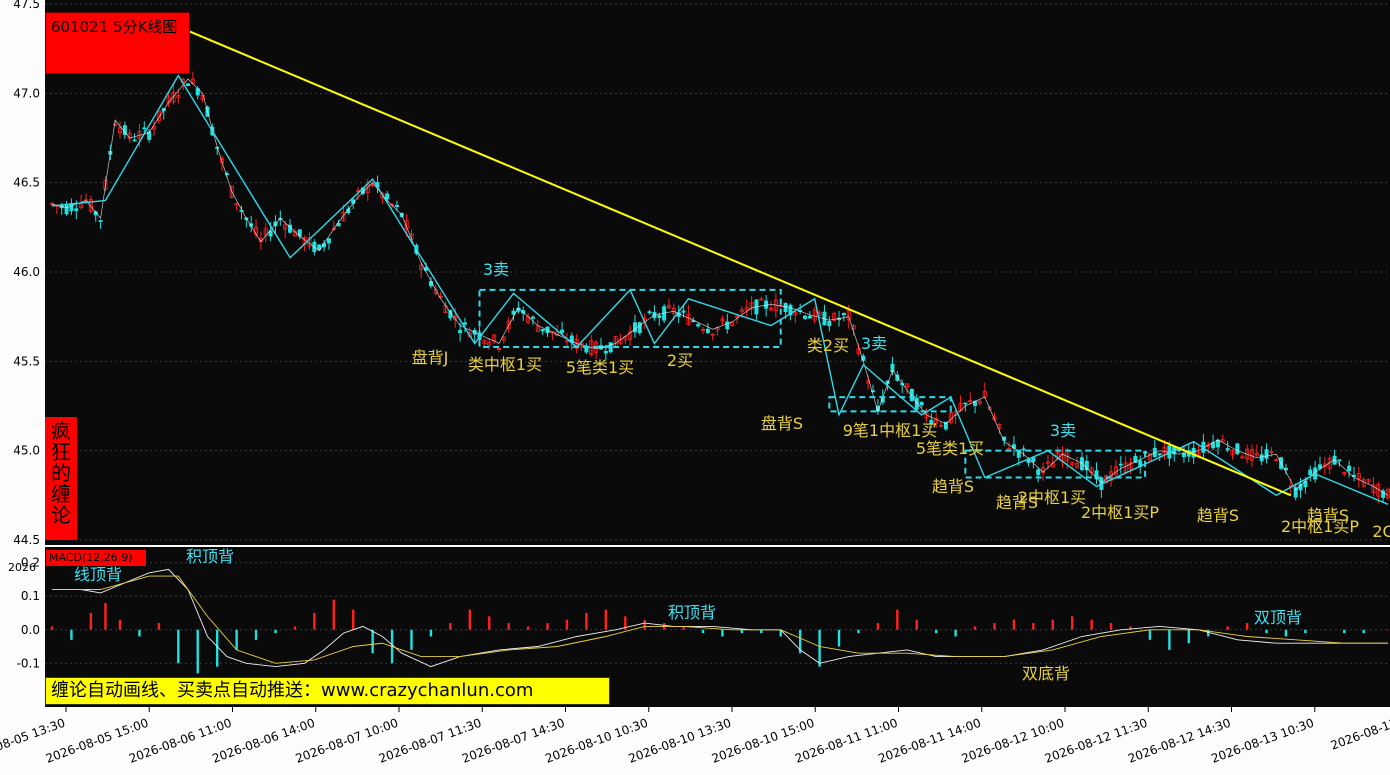 Image resolution: width=1390 pixels, height=775 pixels. I want to click on price-tick-label: 47.0, so click(26, 93).